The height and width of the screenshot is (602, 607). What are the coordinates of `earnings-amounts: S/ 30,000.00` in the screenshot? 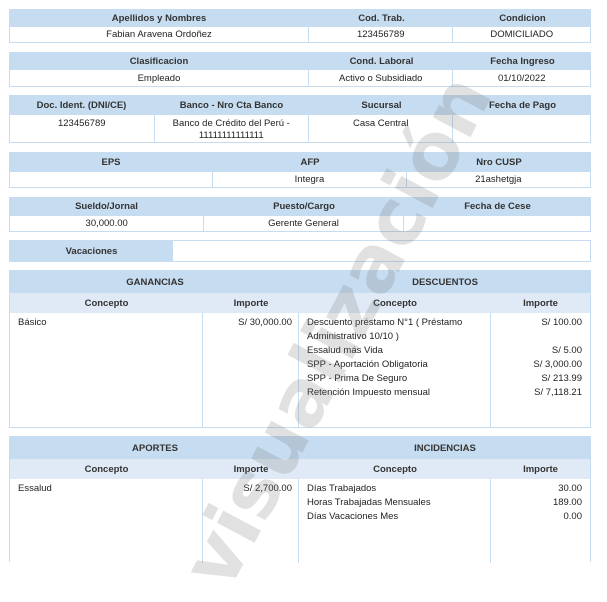 It's located at (251, 370).